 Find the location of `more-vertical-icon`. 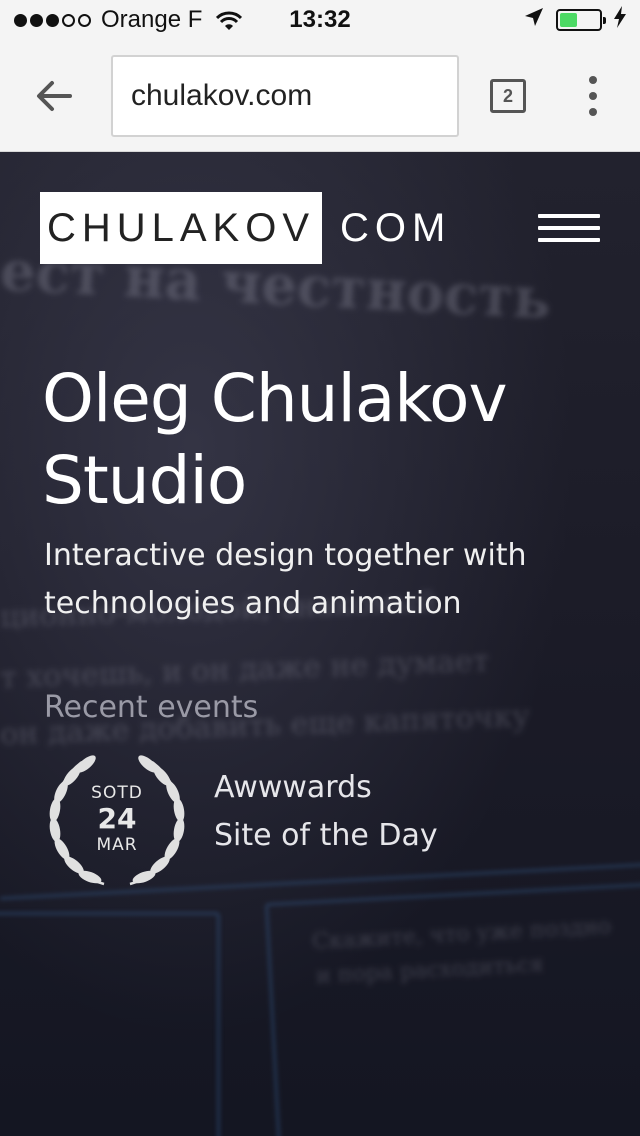

more-vertical-icon is located at coordinates (593, 80).